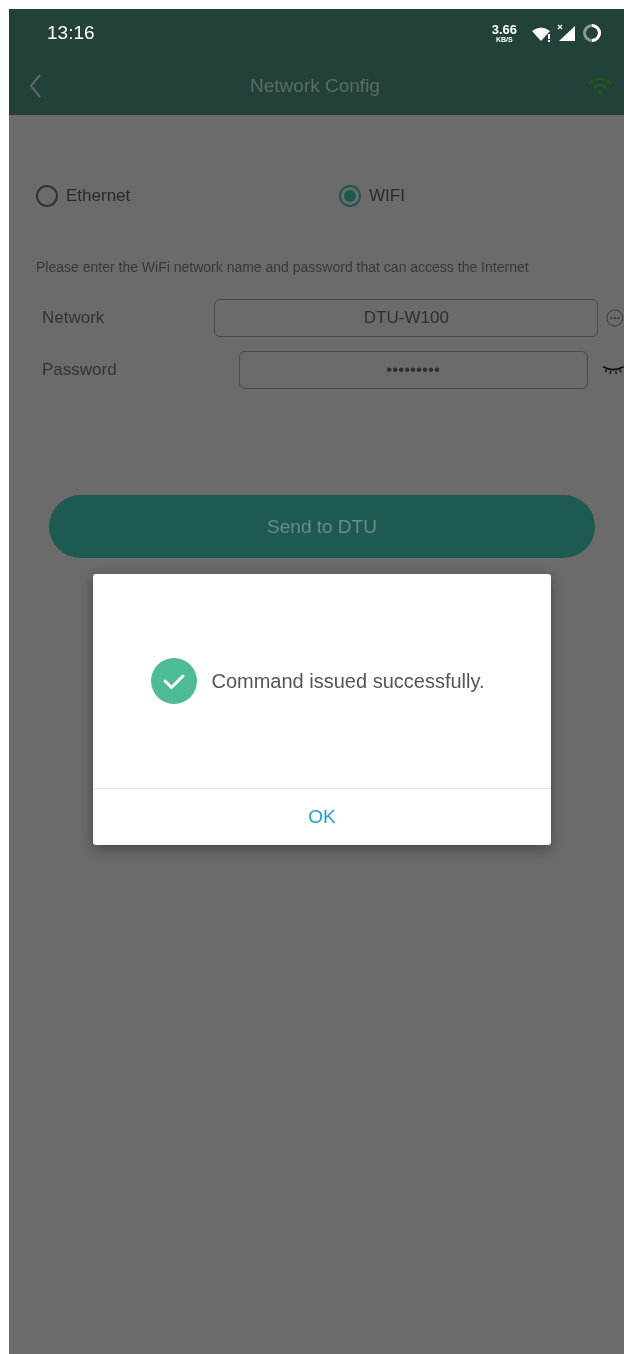 The width and height of the screenshot is (624, 1354). Describe the element at coordinates (187, 196) in the screenshot. I see `connection-radio: Ethernet` at that location.